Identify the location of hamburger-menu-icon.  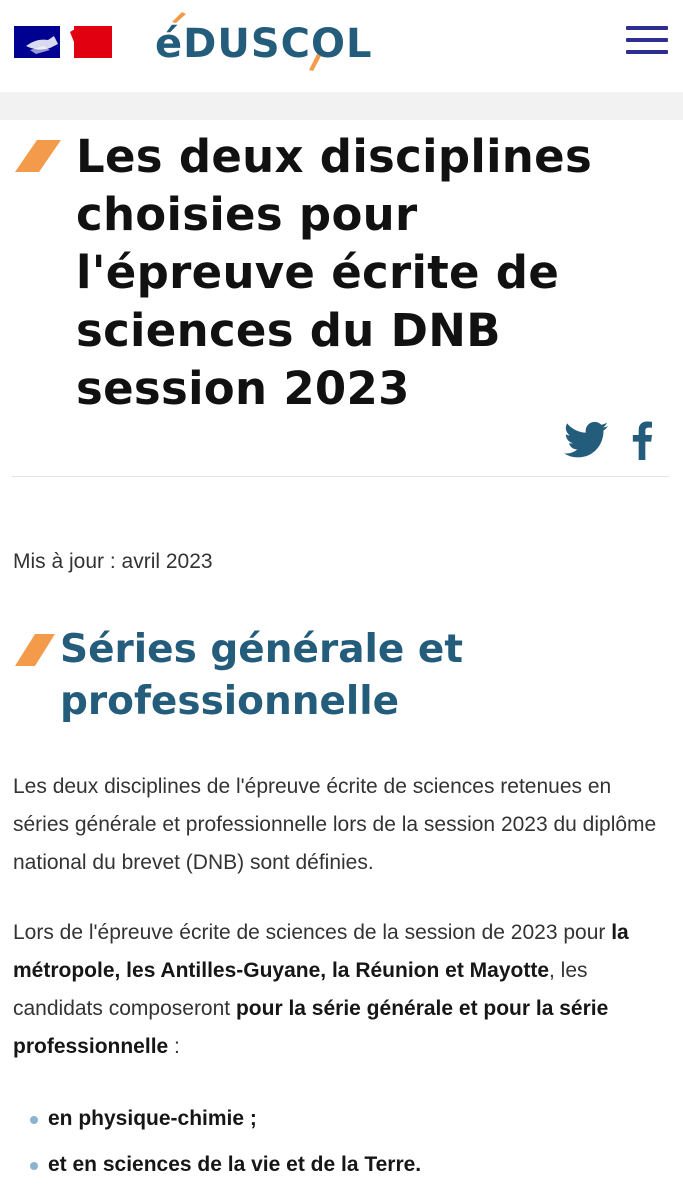
(647, 40).